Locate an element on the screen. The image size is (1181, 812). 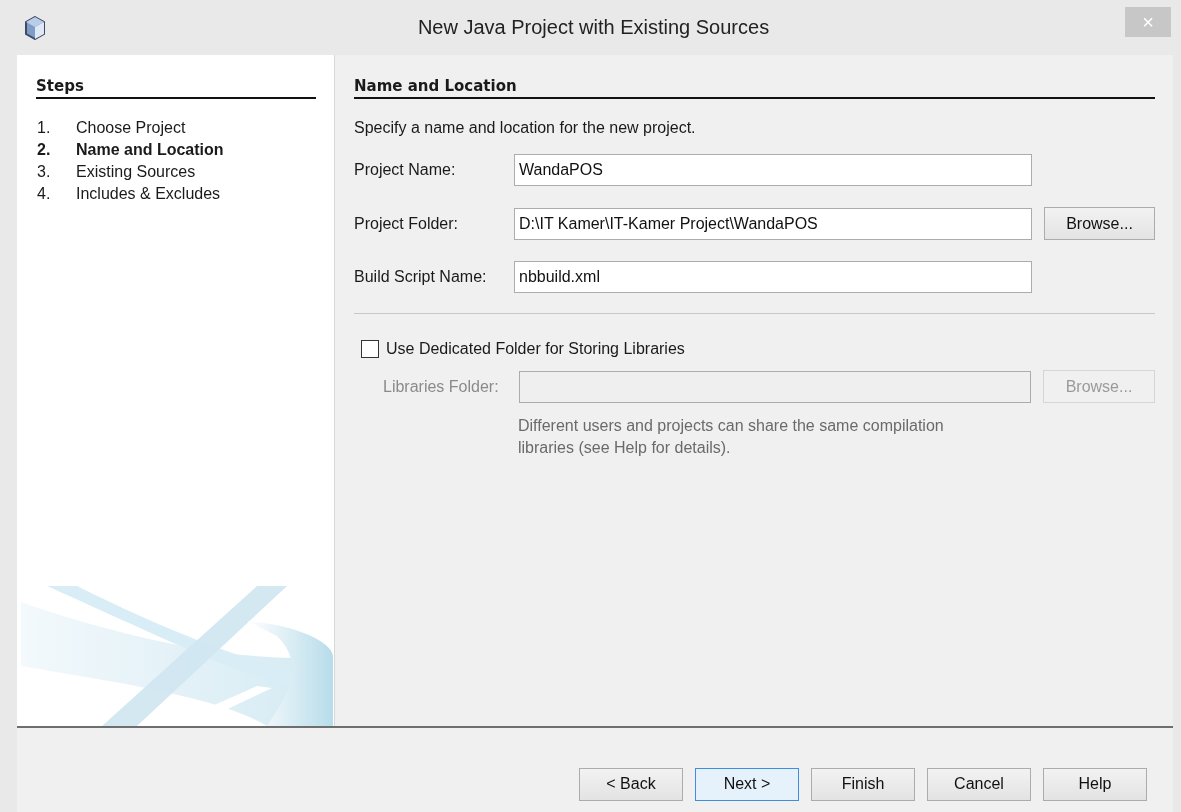
steps-heading: Steps is located at coordinates (176, 88).